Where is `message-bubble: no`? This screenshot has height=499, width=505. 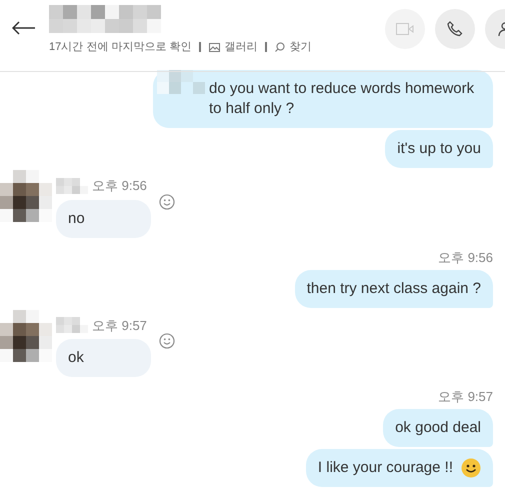
message-bubble: no is located at coordinates (103, 219).